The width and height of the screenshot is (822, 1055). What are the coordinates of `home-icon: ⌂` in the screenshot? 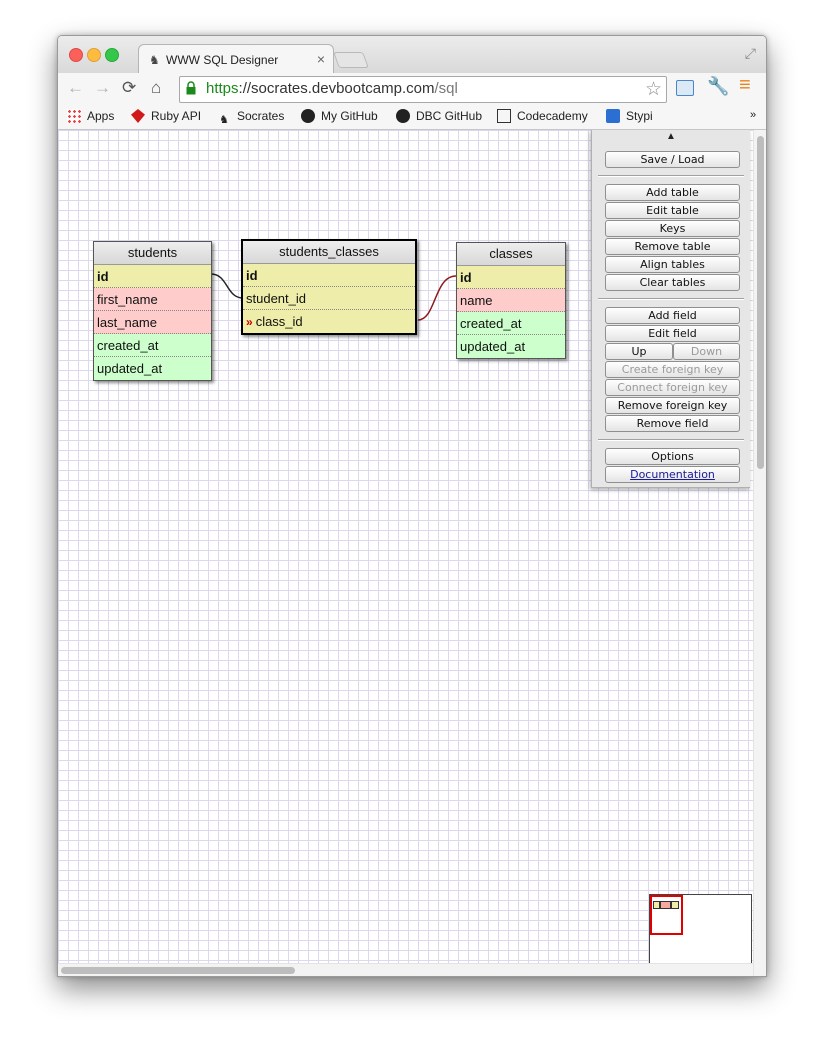 It's located at (156, 88).